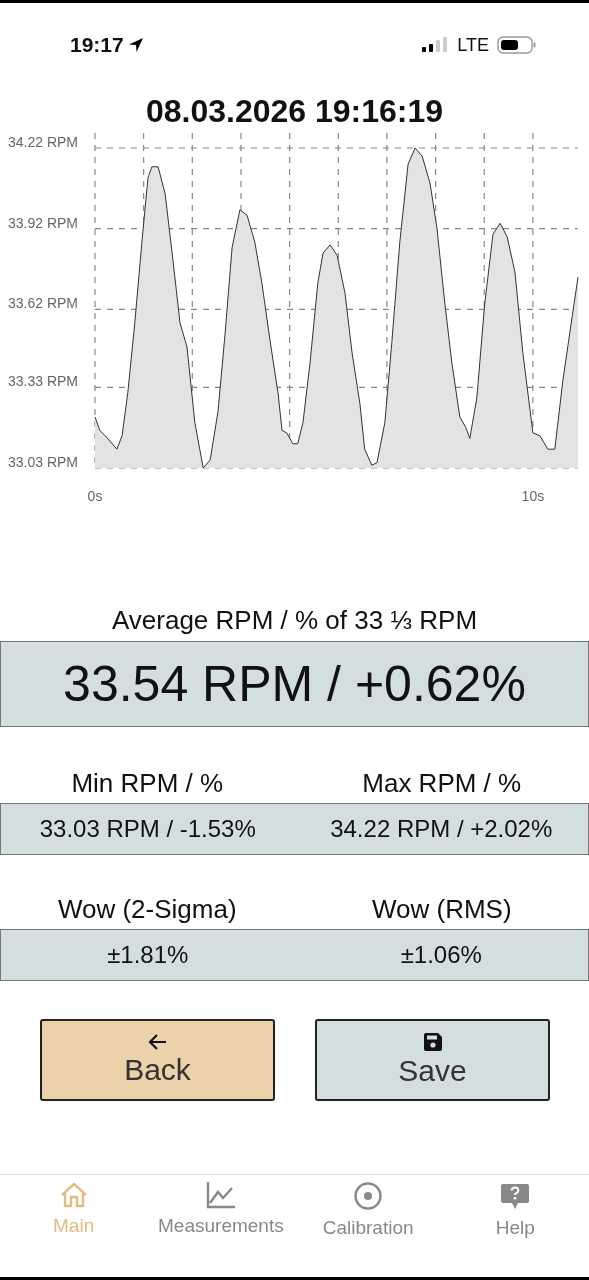 This screenshot has width=589, height=1280. Describe the element at coordinates (43, 303) in the screenshot. I see `y-axis-label: 33.62 RPM` at that location.